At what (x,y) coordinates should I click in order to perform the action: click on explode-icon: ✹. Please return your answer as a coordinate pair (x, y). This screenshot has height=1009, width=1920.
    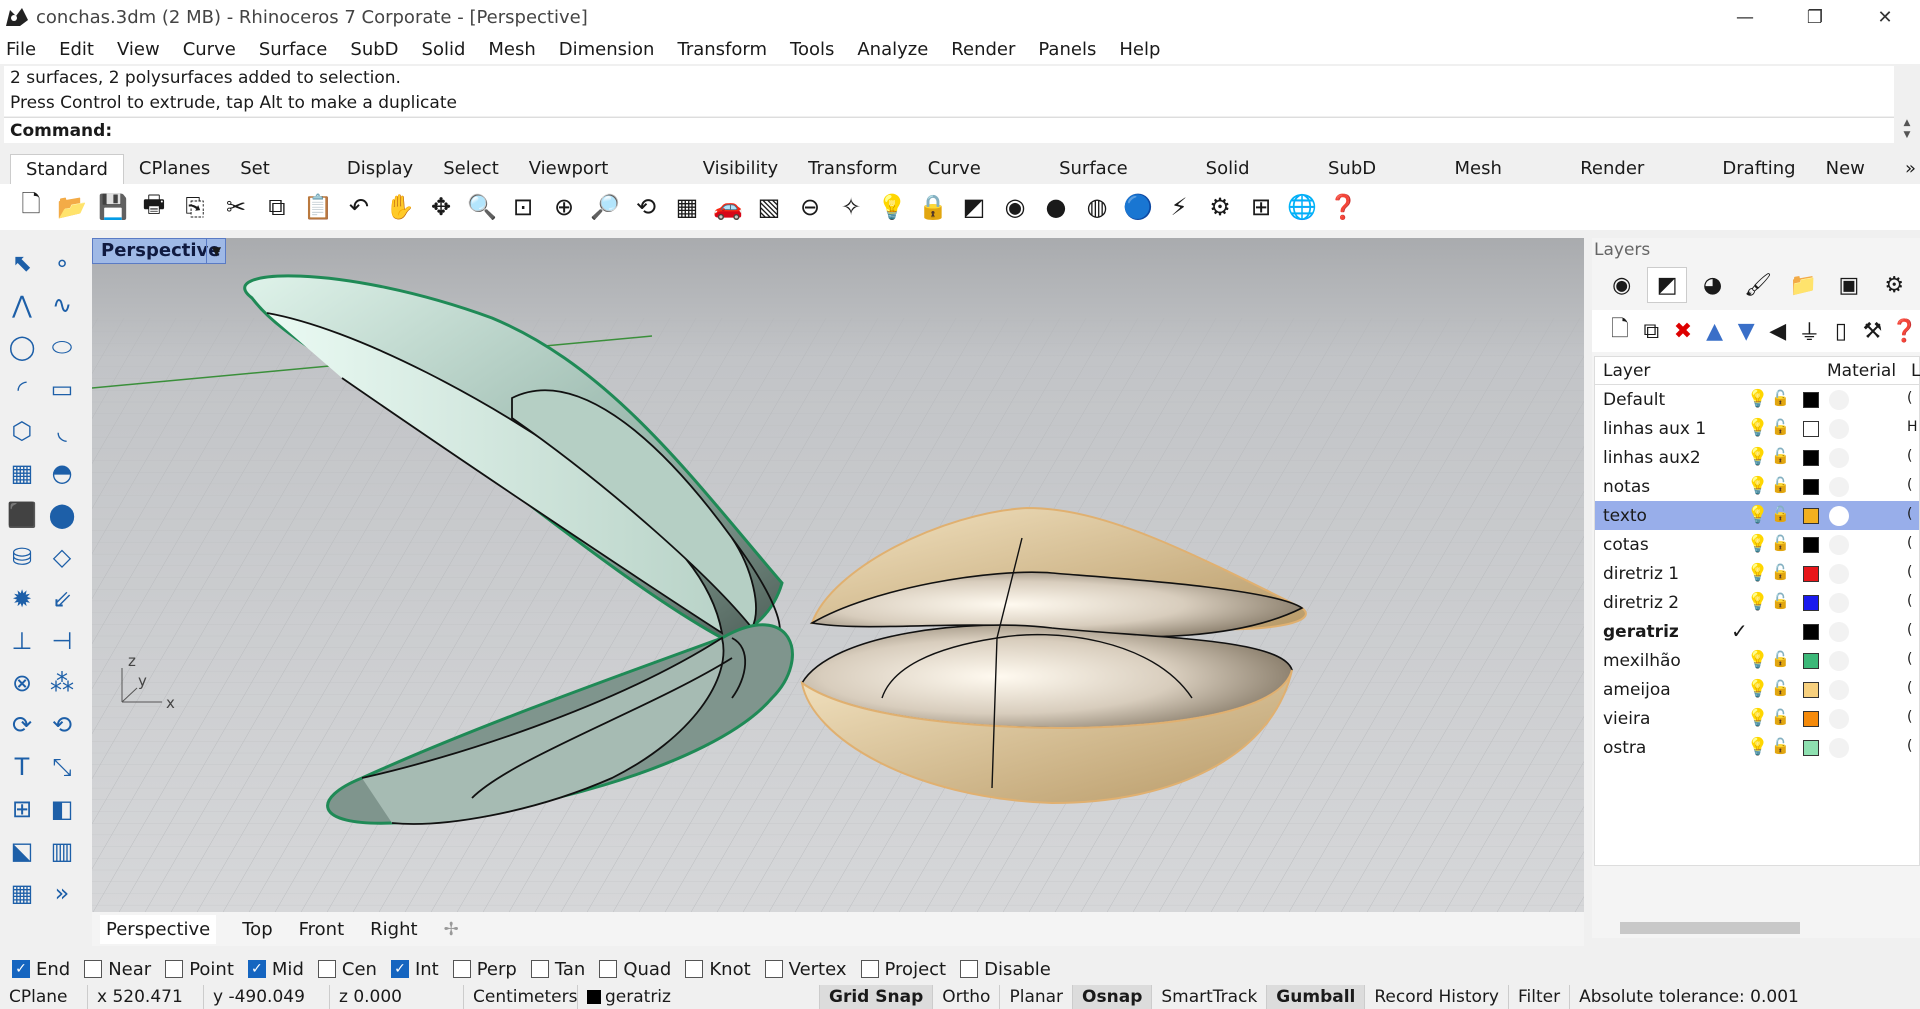
    Looking at the image, I should click on (22, 599).